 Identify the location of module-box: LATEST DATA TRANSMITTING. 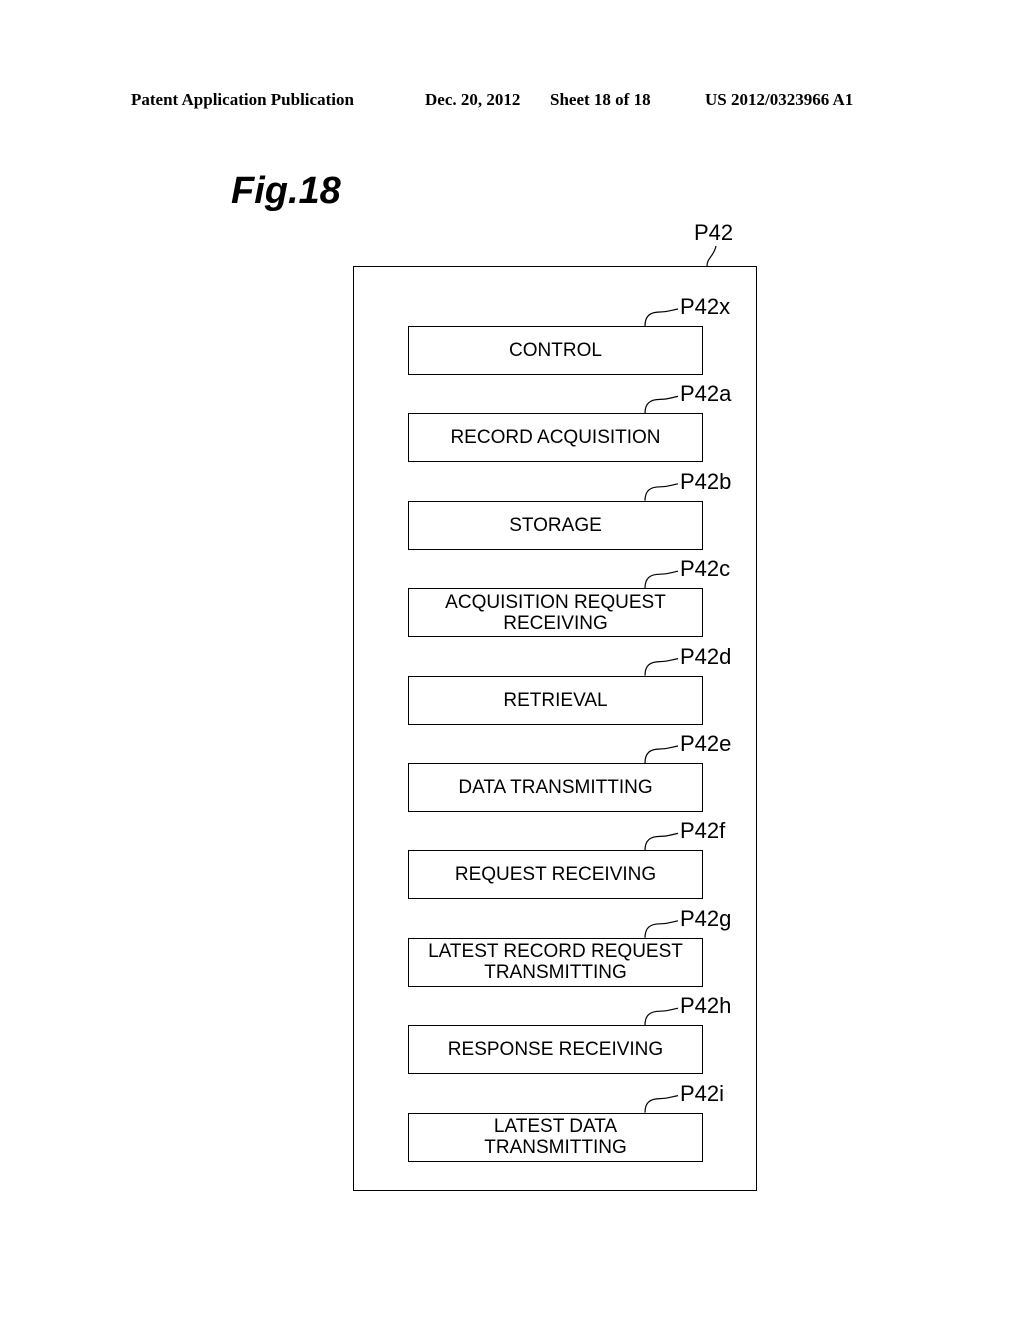
(555, 1137).